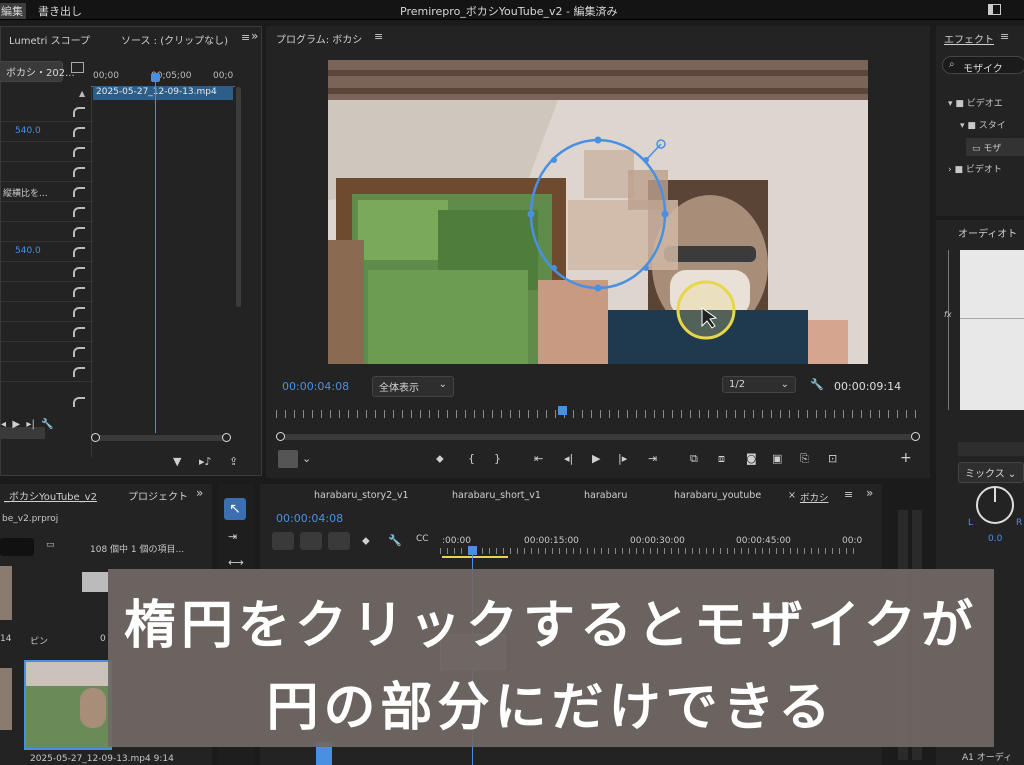 The image size is (1024, 765). What do you see at coordinates (232, 536) in the screenshot?
I see `track-select-tool-icon: ⇥` at bounding box center [232, 536].